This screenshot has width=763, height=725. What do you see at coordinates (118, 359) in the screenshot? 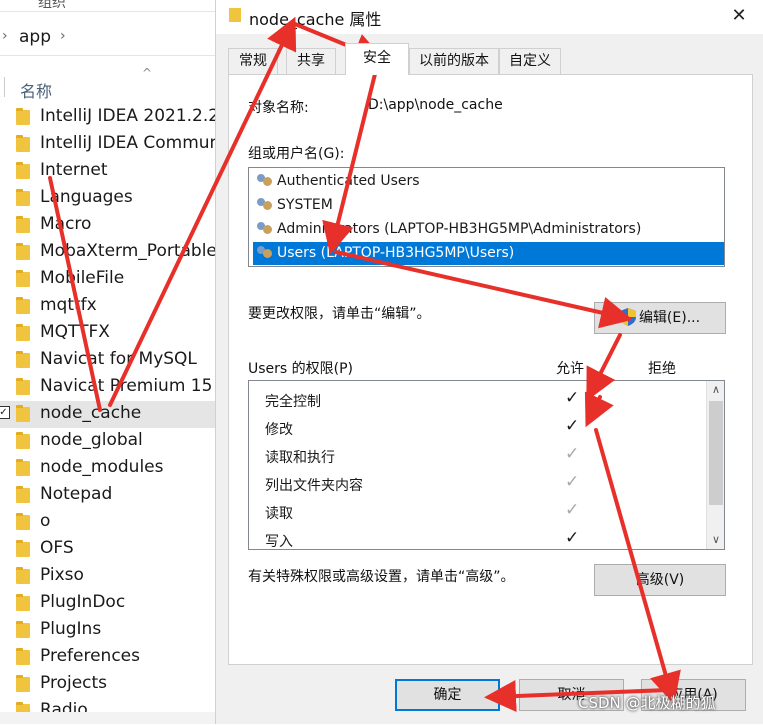
I see `file-name: Navicat for MySQL` at bounding box center [118, 359].